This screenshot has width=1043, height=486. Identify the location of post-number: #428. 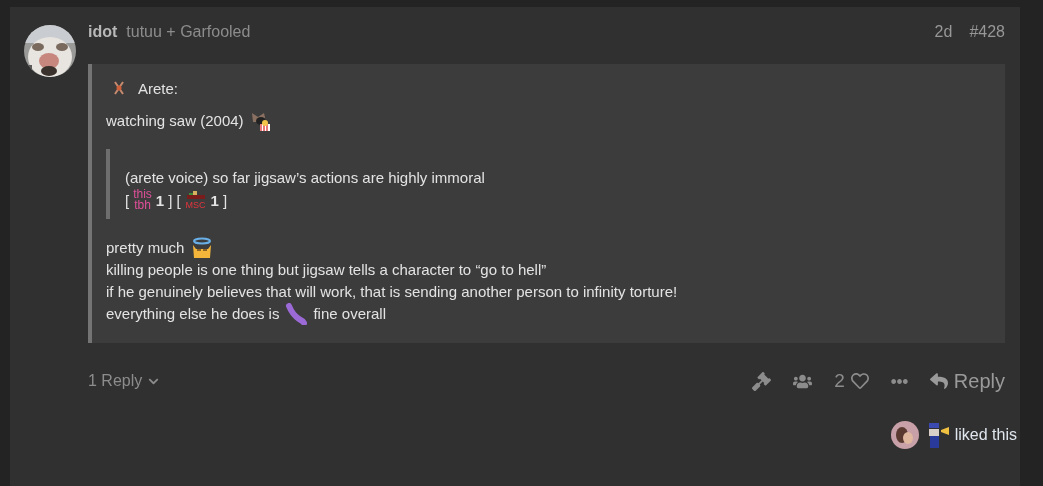
(987, 32).